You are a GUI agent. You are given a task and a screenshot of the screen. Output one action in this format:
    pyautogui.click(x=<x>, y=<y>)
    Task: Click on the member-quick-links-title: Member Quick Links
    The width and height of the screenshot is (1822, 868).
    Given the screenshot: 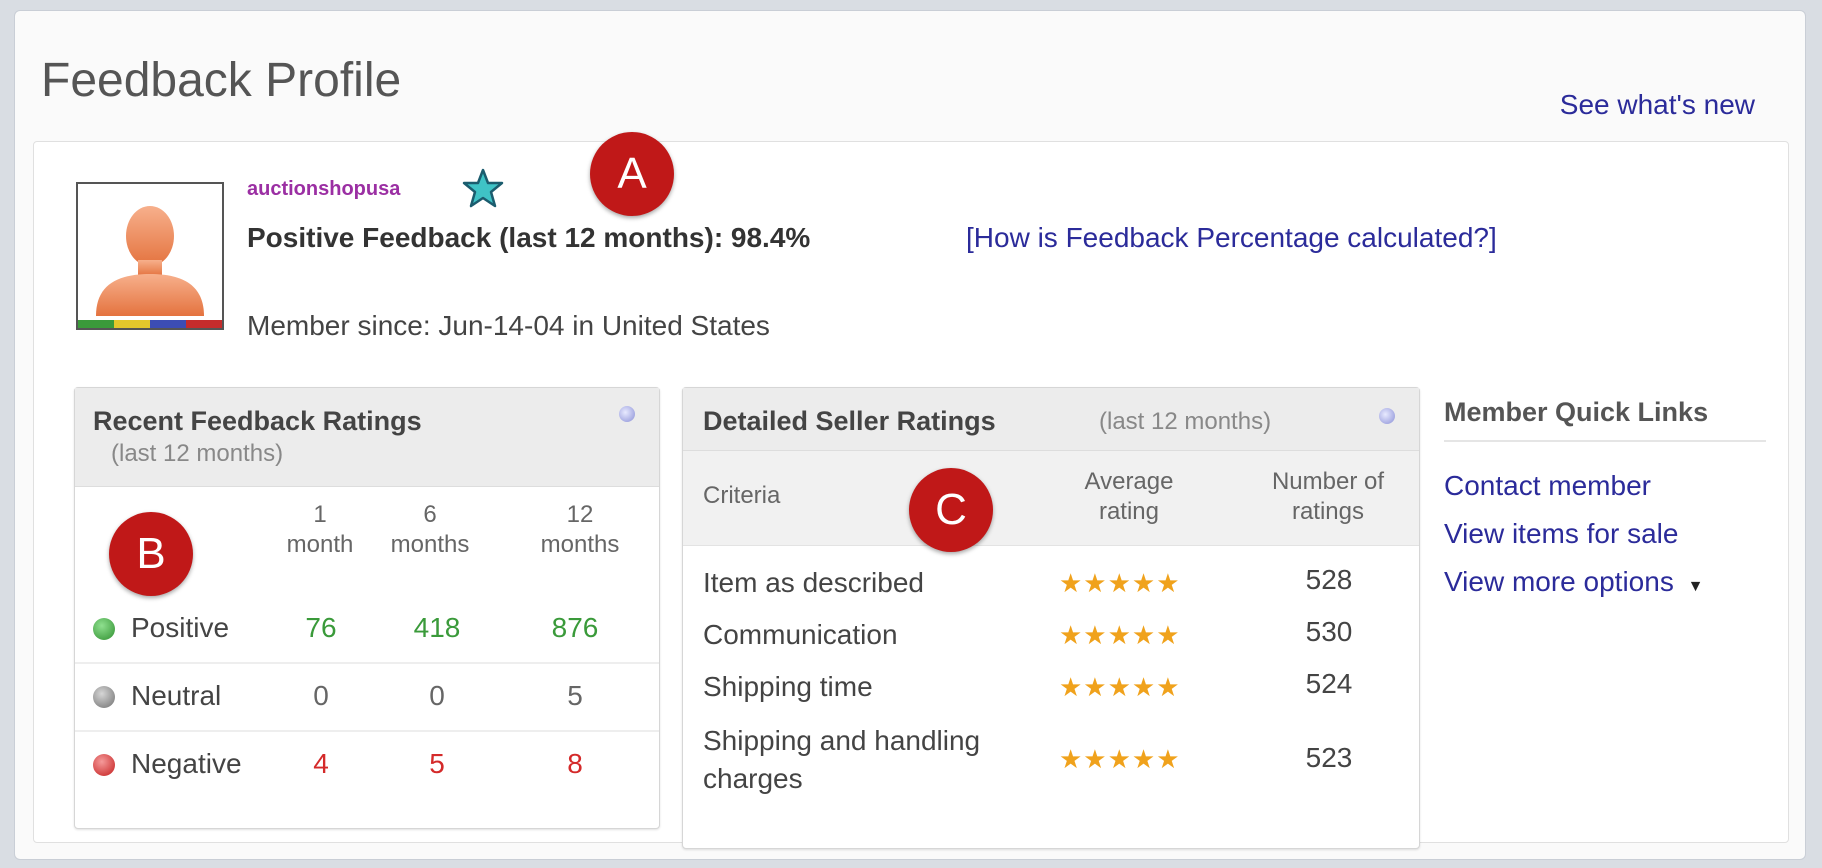 What is the action you would take?
    pyautogui.click(x=1576, y=412)
    